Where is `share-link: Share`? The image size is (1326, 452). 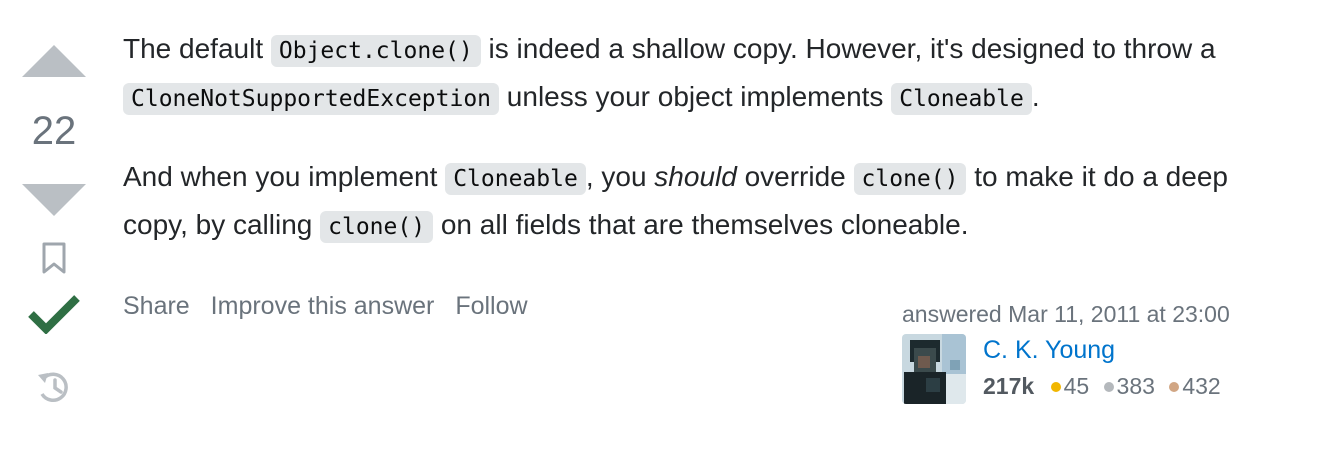 share-link: Share is located at coordinates (156, 306).